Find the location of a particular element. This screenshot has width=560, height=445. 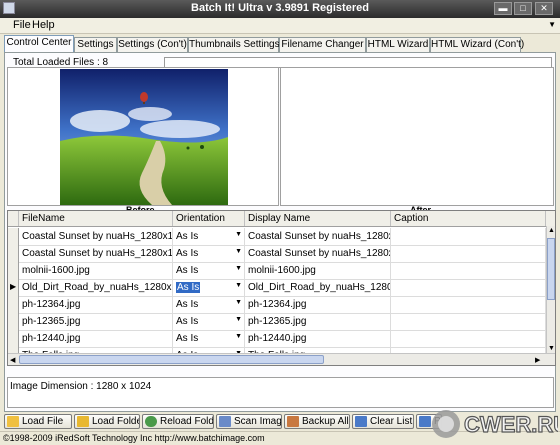

scan-image-button: Scan Image is located at coordinates (249, 421).